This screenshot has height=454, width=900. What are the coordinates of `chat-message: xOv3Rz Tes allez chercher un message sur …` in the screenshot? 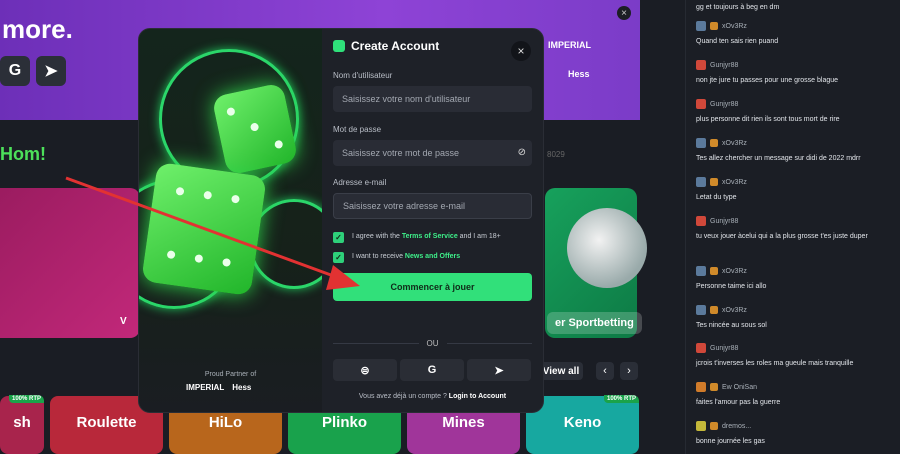 It's located at (778, 150).